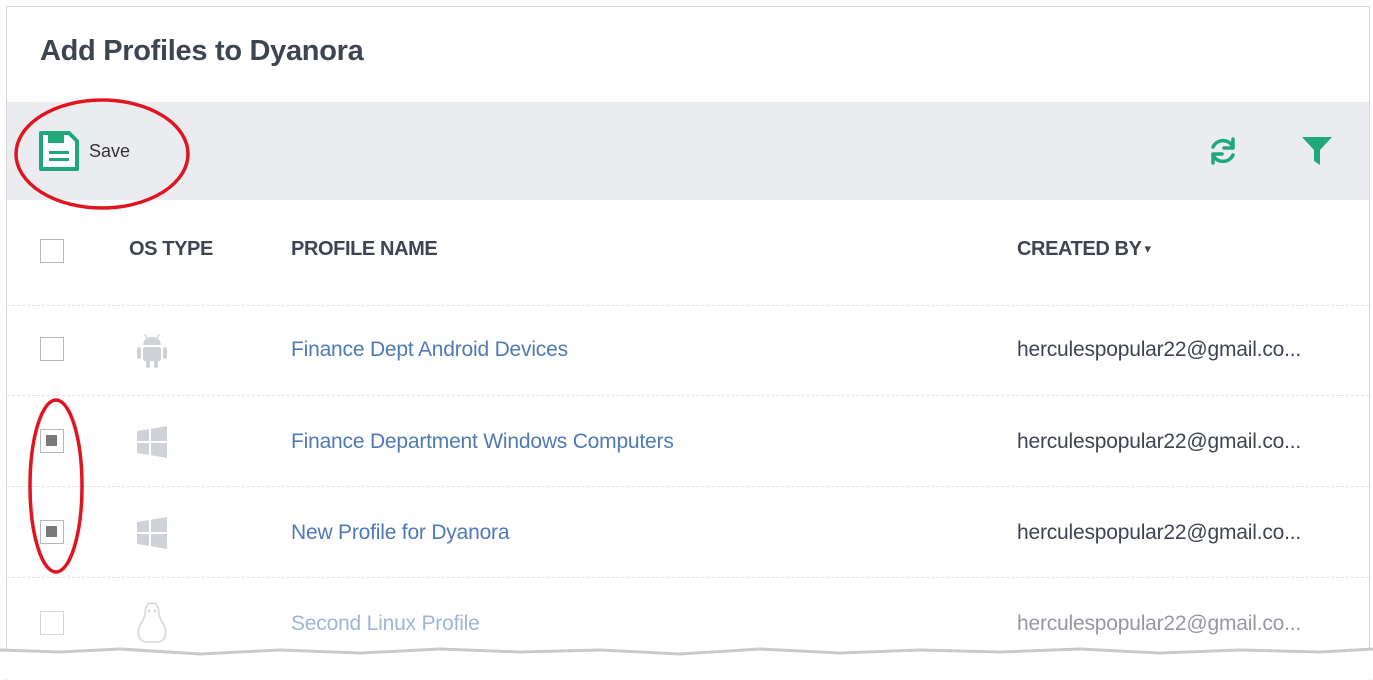 The image size is (1373, 680). Describe the element at coordinates (1223, 151) in the screenshot. I see `refresh-icon` at that location.